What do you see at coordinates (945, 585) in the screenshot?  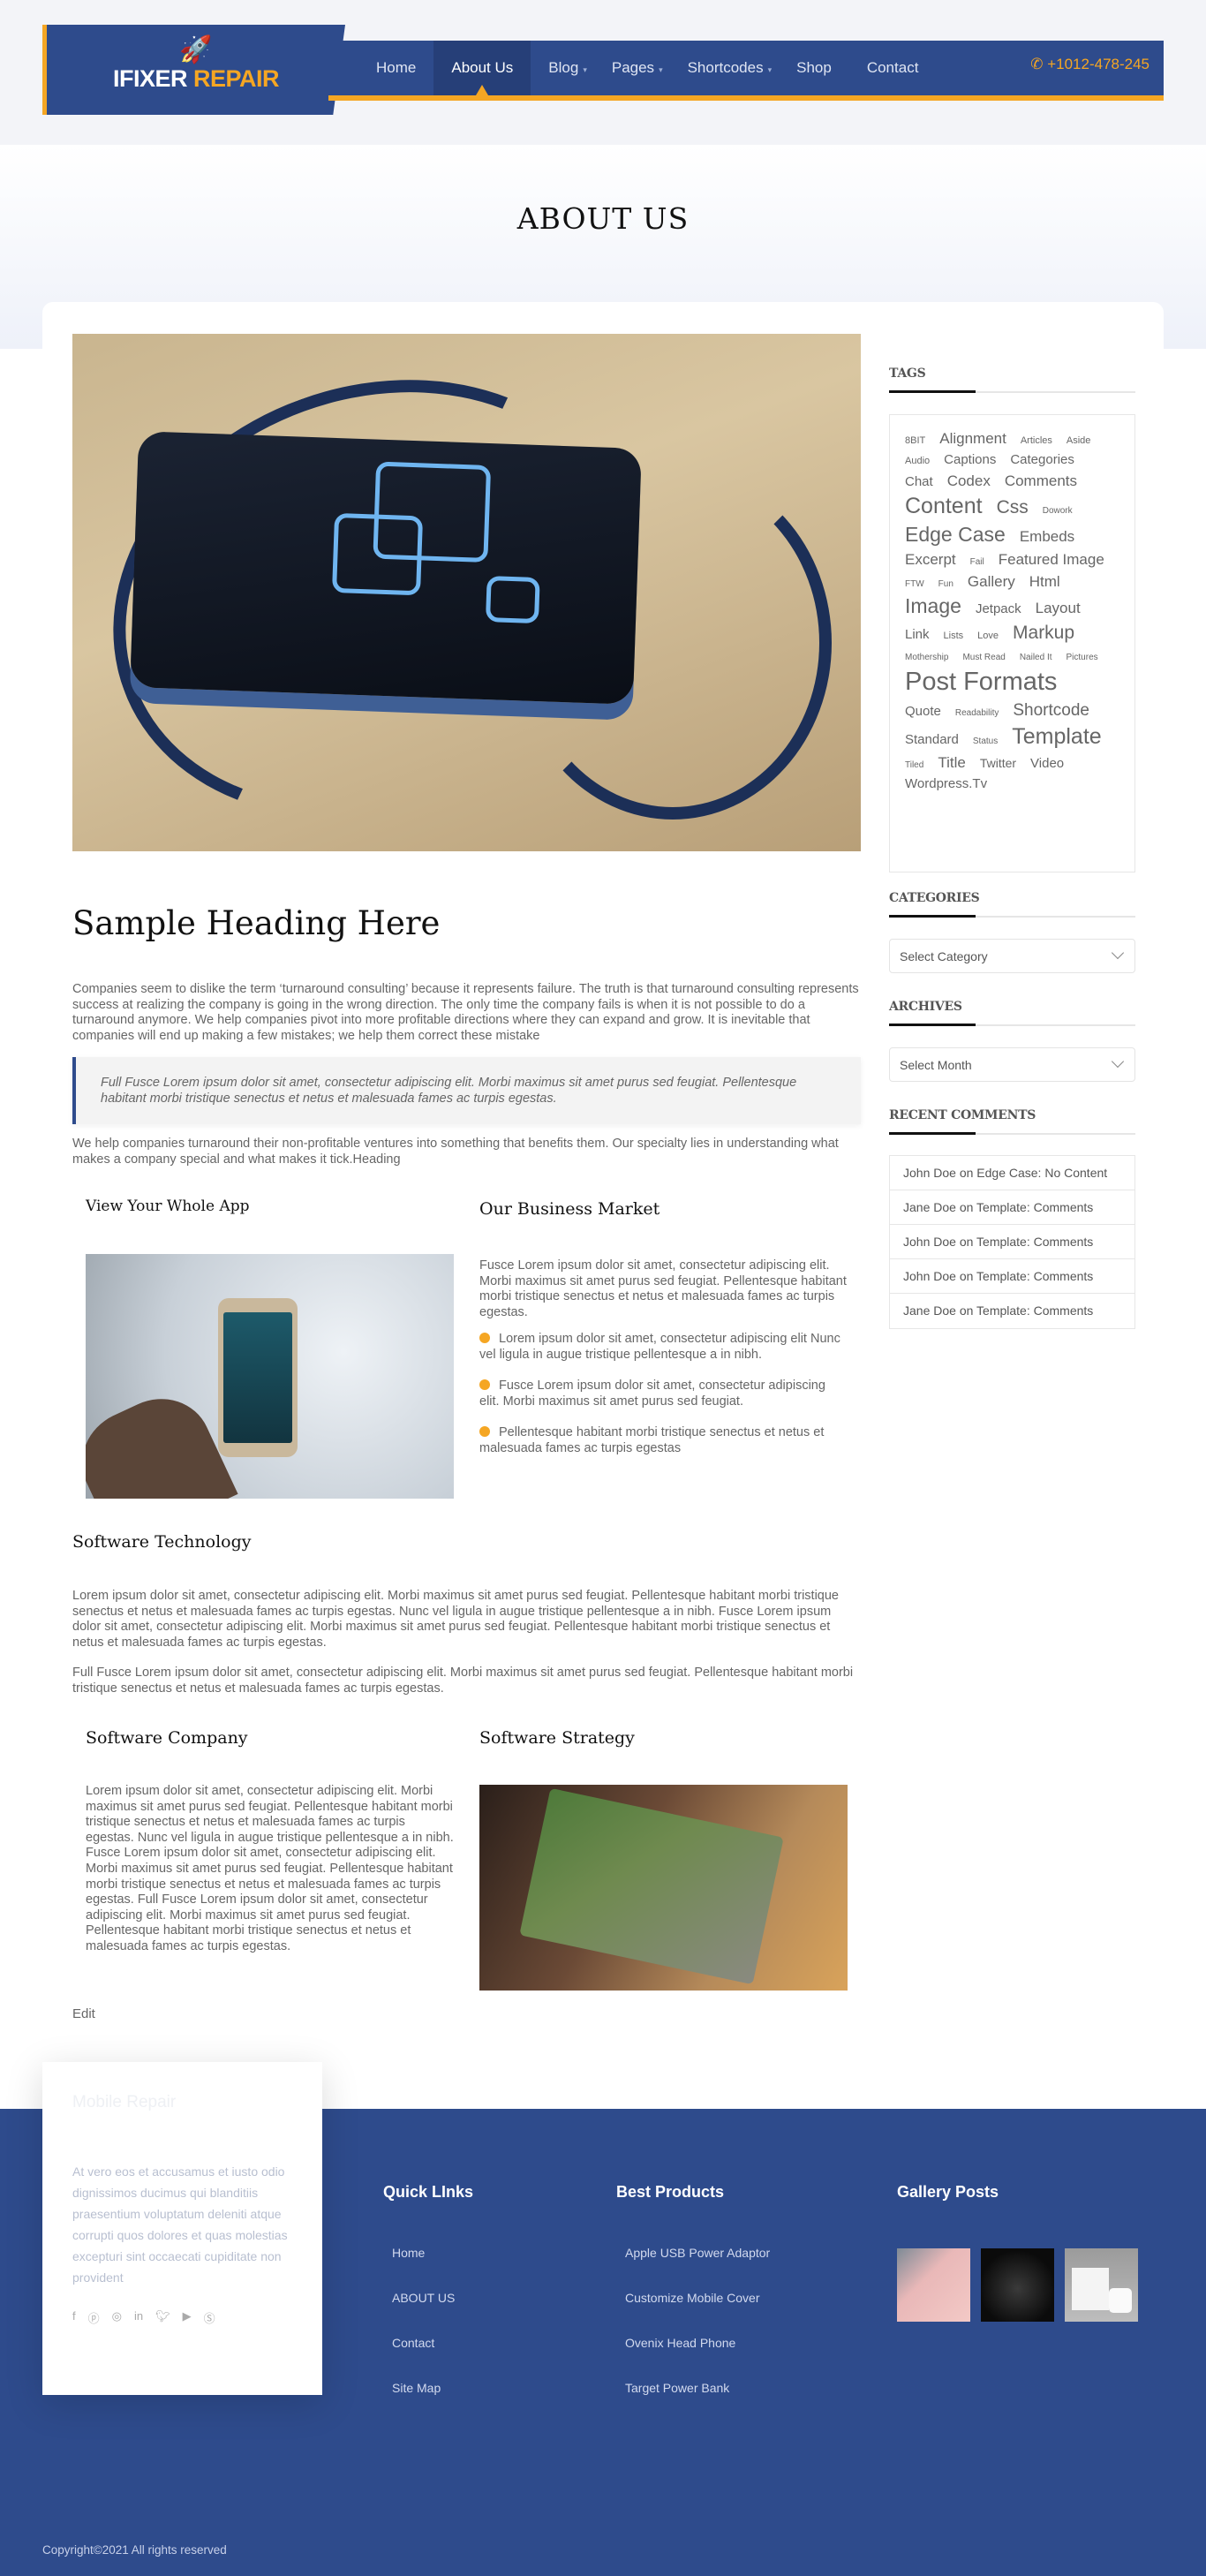 I see `tag-link: Fun` at bounding box center [945, 585].